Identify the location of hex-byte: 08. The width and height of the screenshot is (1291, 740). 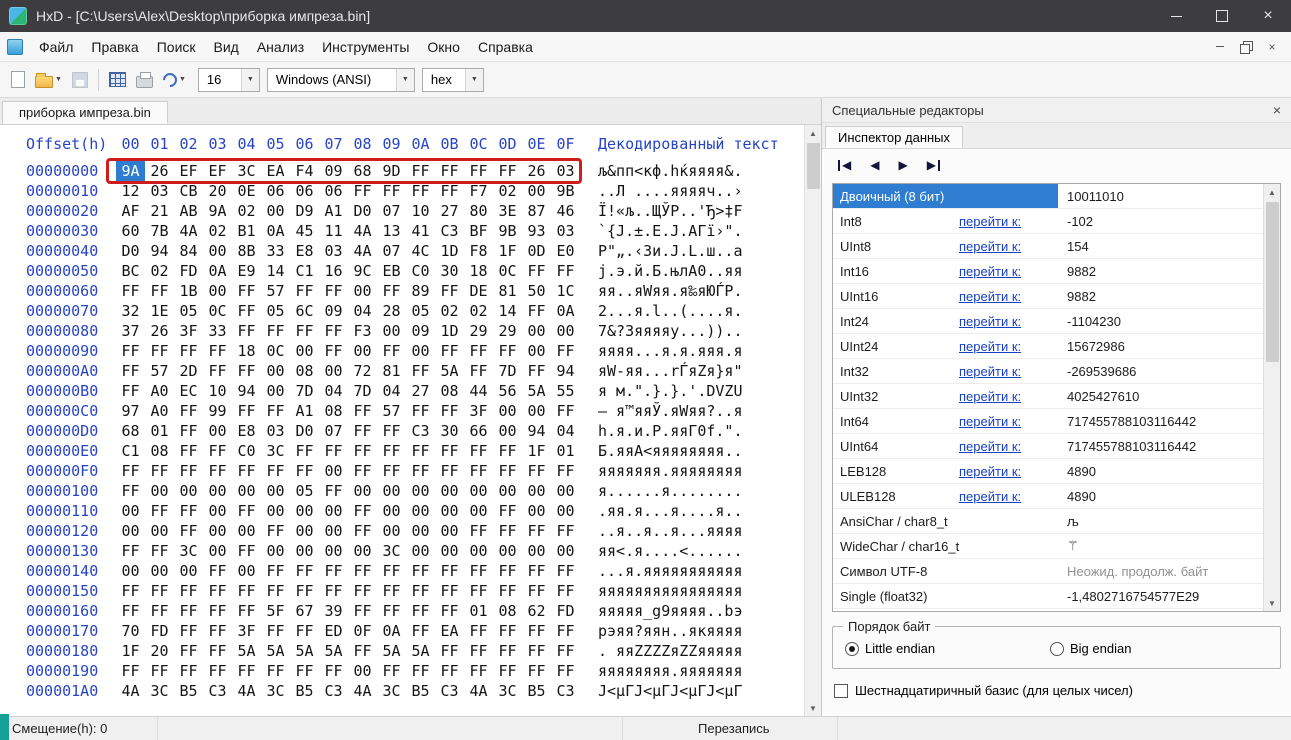
(449, 391).